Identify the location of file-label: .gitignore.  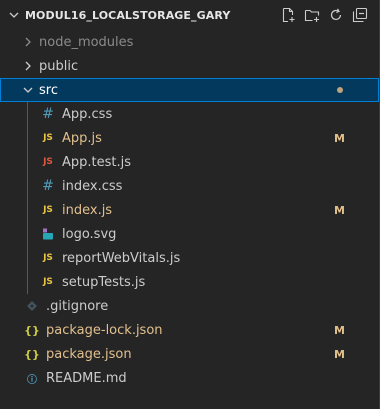
(77, 306).